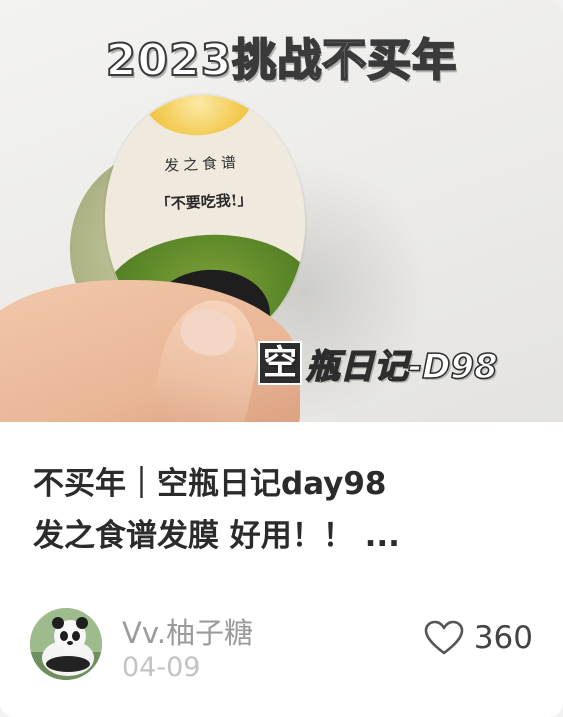 The height and width of the screenshot is (717, 563). What do you see at coordinates (204, 202) in the screenshot?
I see `lid-slogan-text: 「不要吃我!」` at bounding box center [204, 202].